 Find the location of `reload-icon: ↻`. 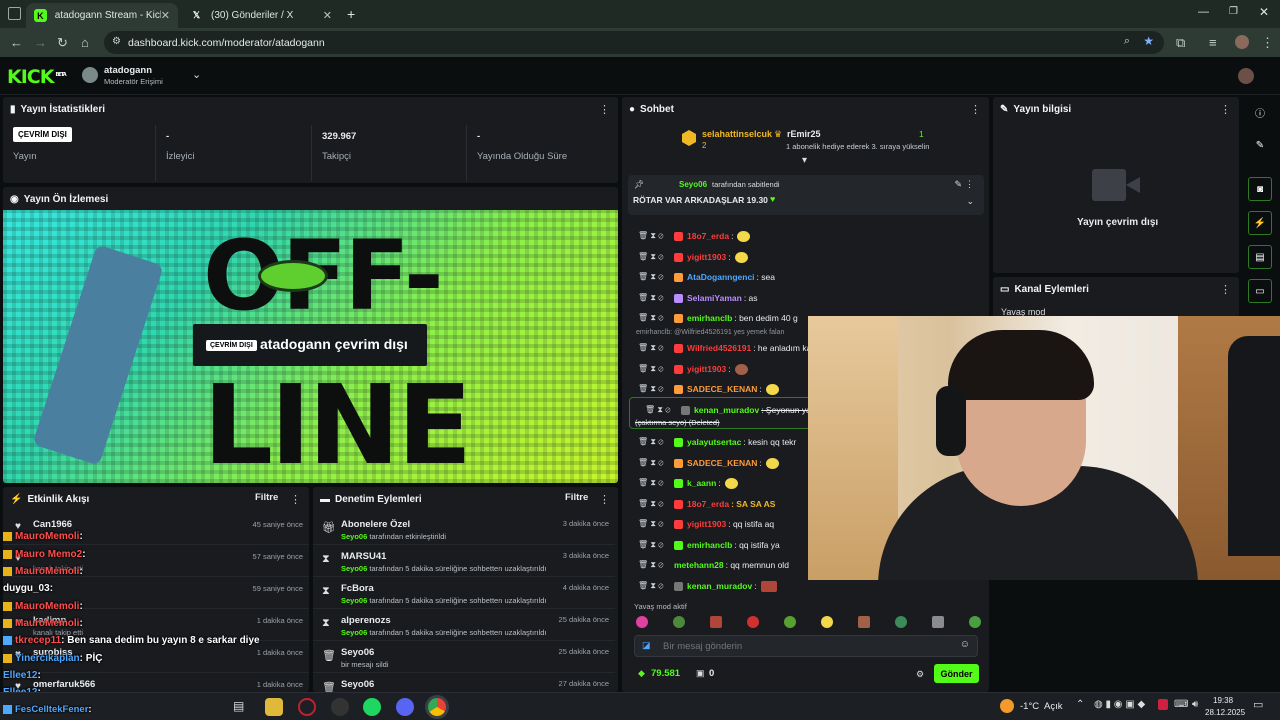

reload-icon: ↻ is located at coordinates (62, 43).